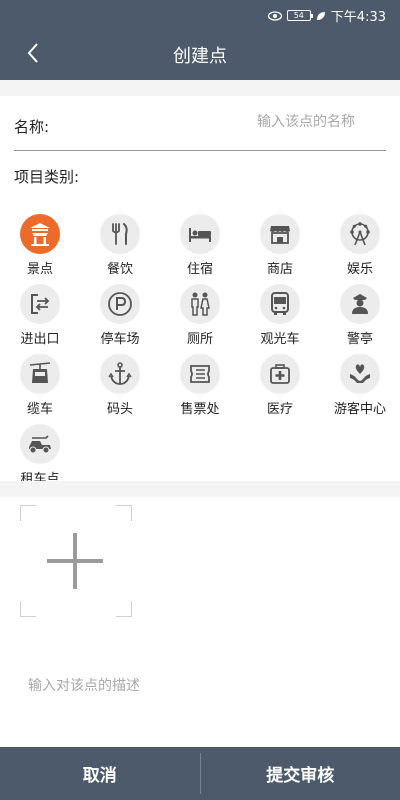 The image size is (400, 800). What do you see at coordinates (200, 150) in the screenshot?
I see `name-underline` at bounding box center [200, 150].